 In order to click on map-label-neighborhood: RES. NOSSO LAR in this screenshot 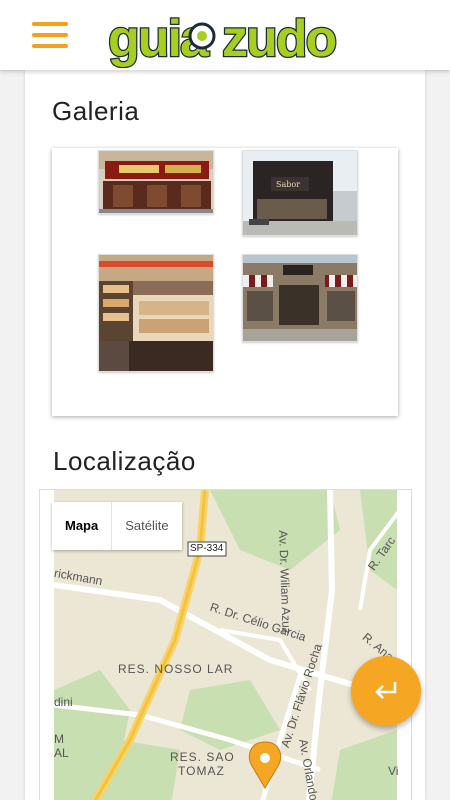, I will do `click(176, 669)`.